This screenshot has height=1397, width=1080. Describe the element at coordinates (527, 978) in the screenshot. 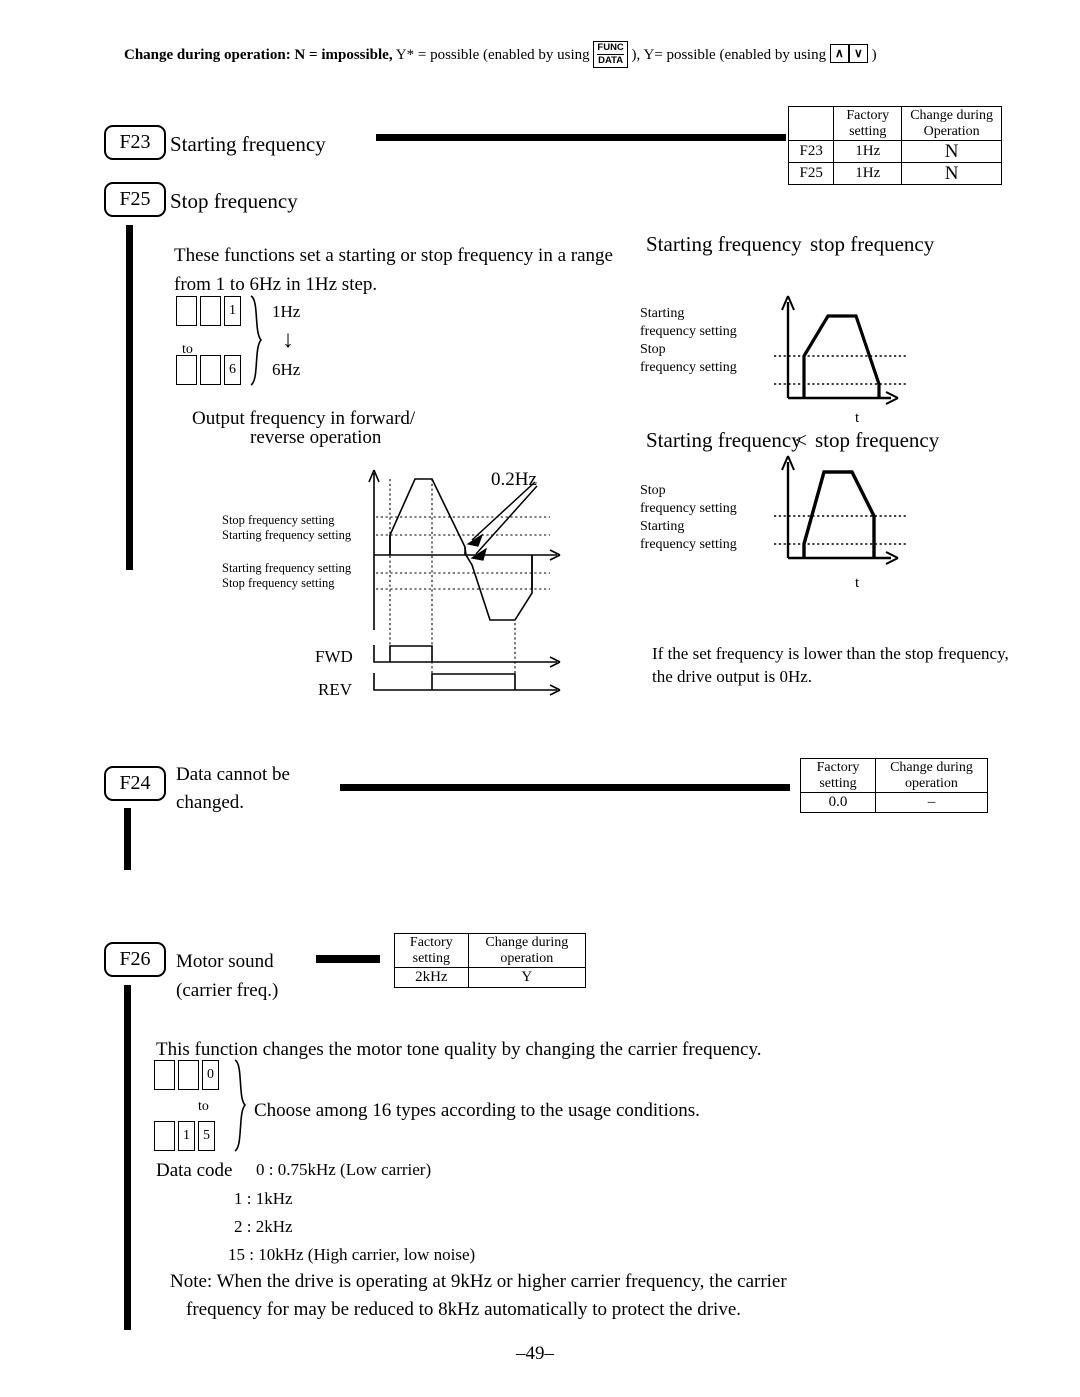

I see `f26-change-value: Y` at that location.